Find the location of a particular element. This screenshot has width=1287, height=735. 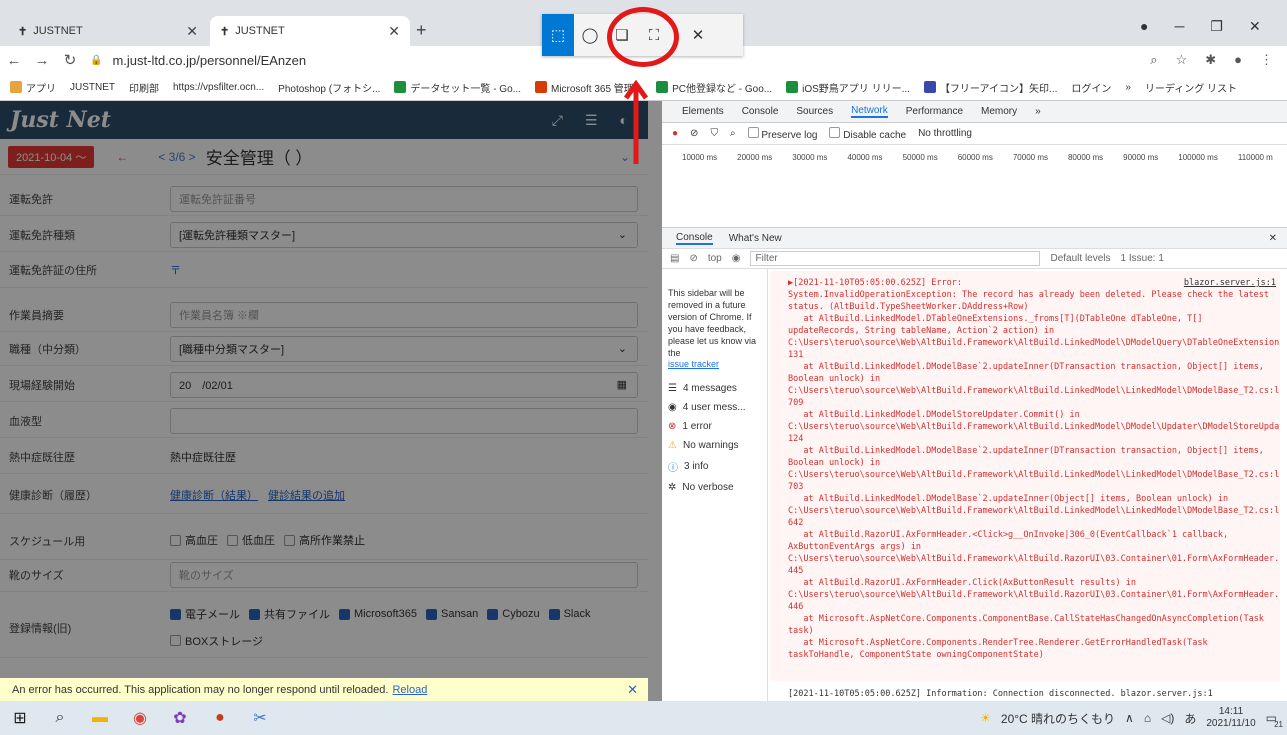

minimize-icon: ─ is located at coordinates (1179, 26).